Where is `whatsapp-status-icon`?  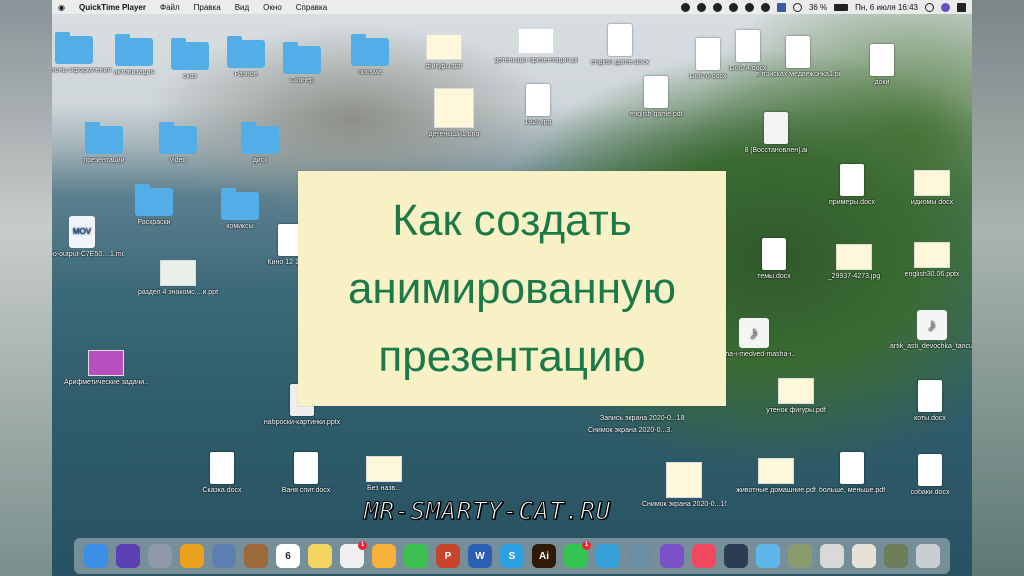
whatsapp-status-icon is located at coordinates (749, 7).